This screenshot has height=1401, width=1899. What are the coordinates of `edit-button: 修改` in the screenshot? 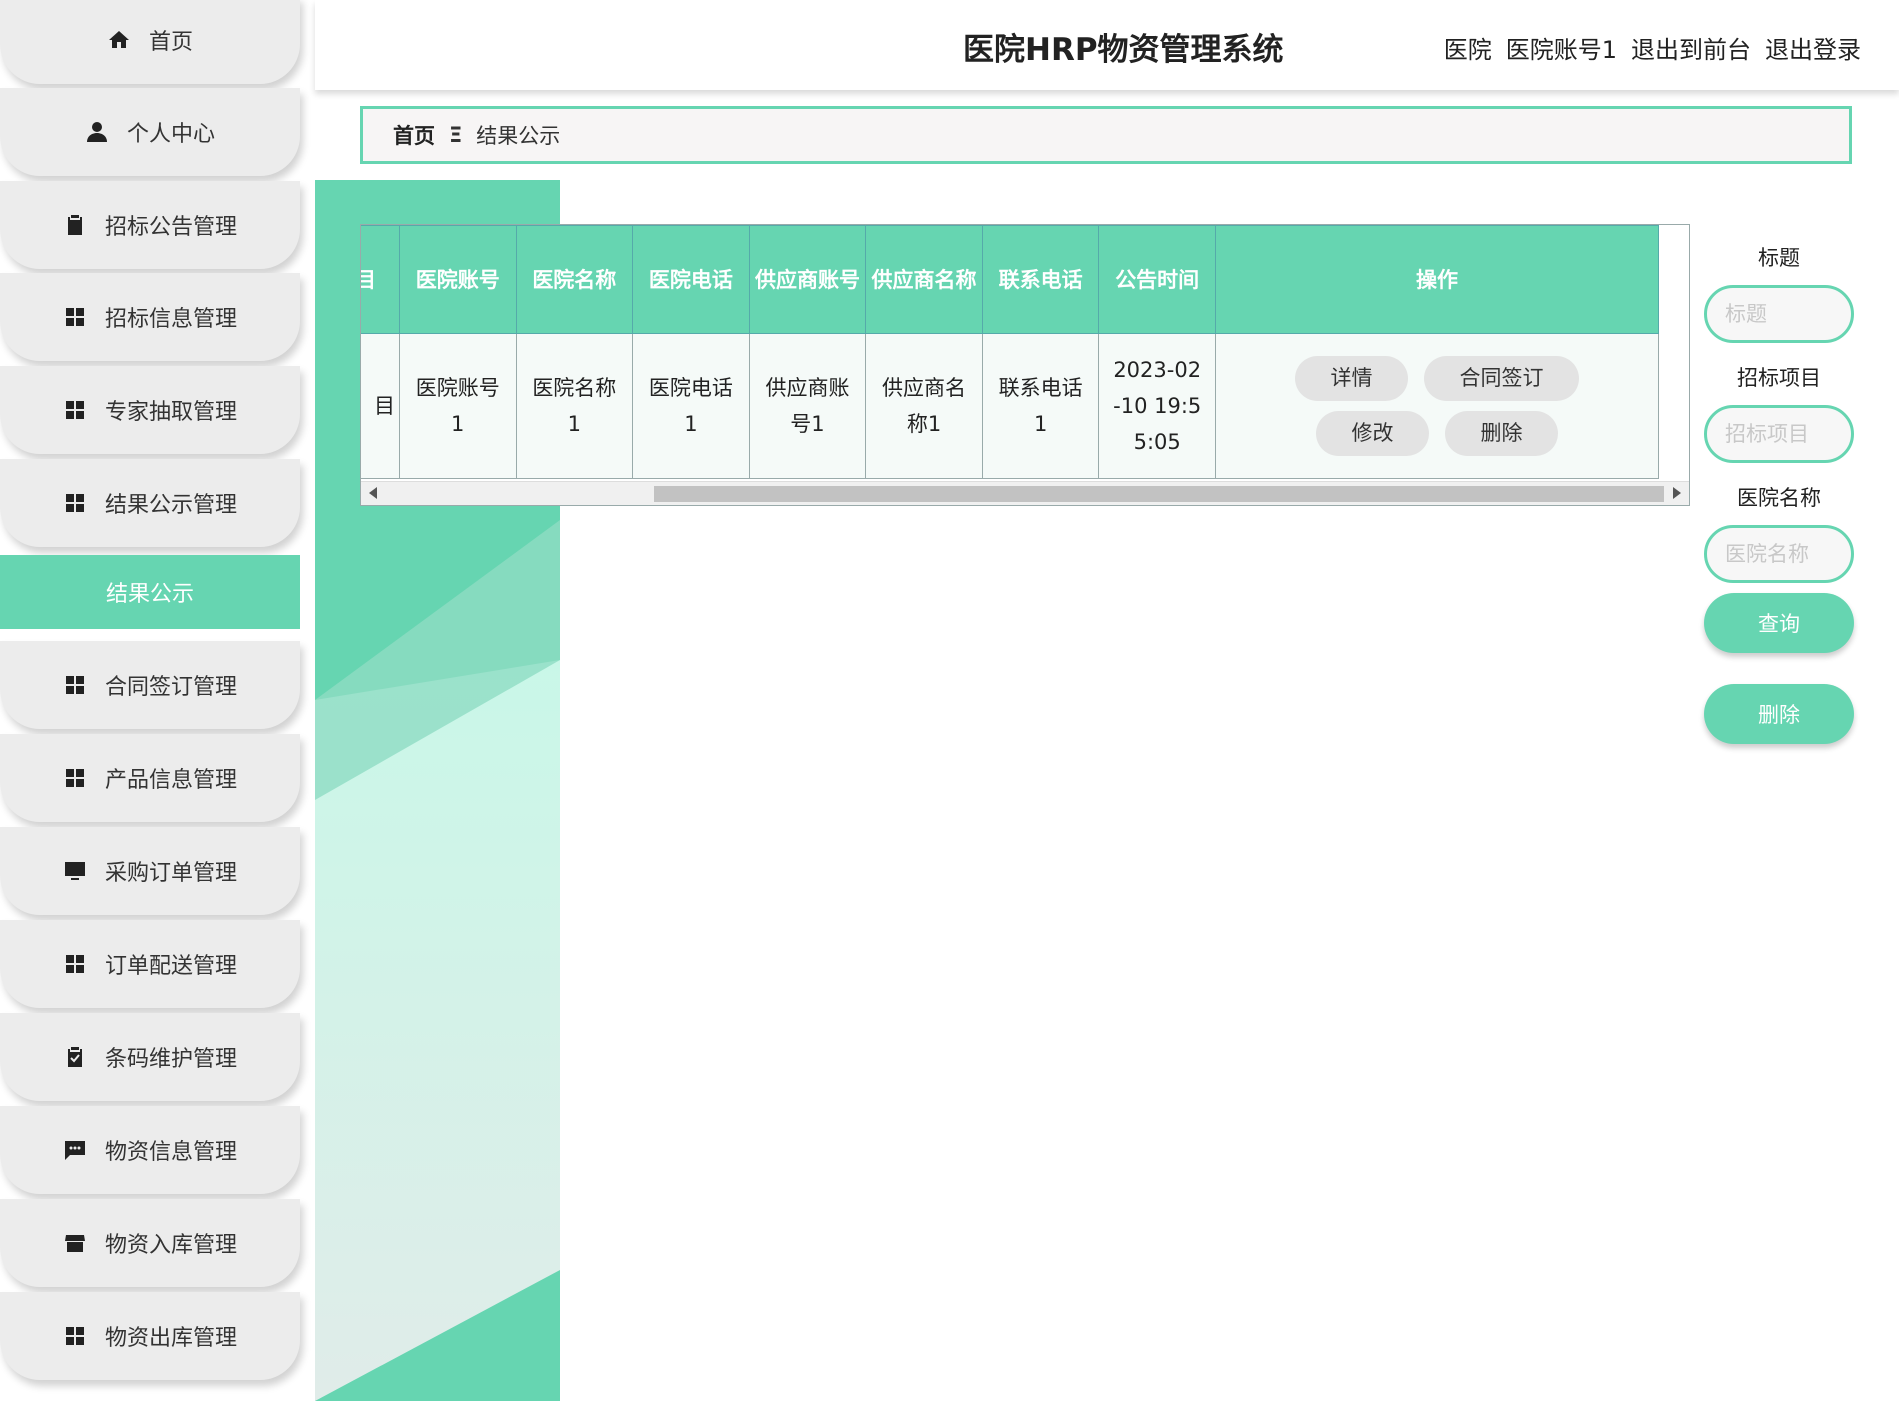 It's located at (1372, 433).